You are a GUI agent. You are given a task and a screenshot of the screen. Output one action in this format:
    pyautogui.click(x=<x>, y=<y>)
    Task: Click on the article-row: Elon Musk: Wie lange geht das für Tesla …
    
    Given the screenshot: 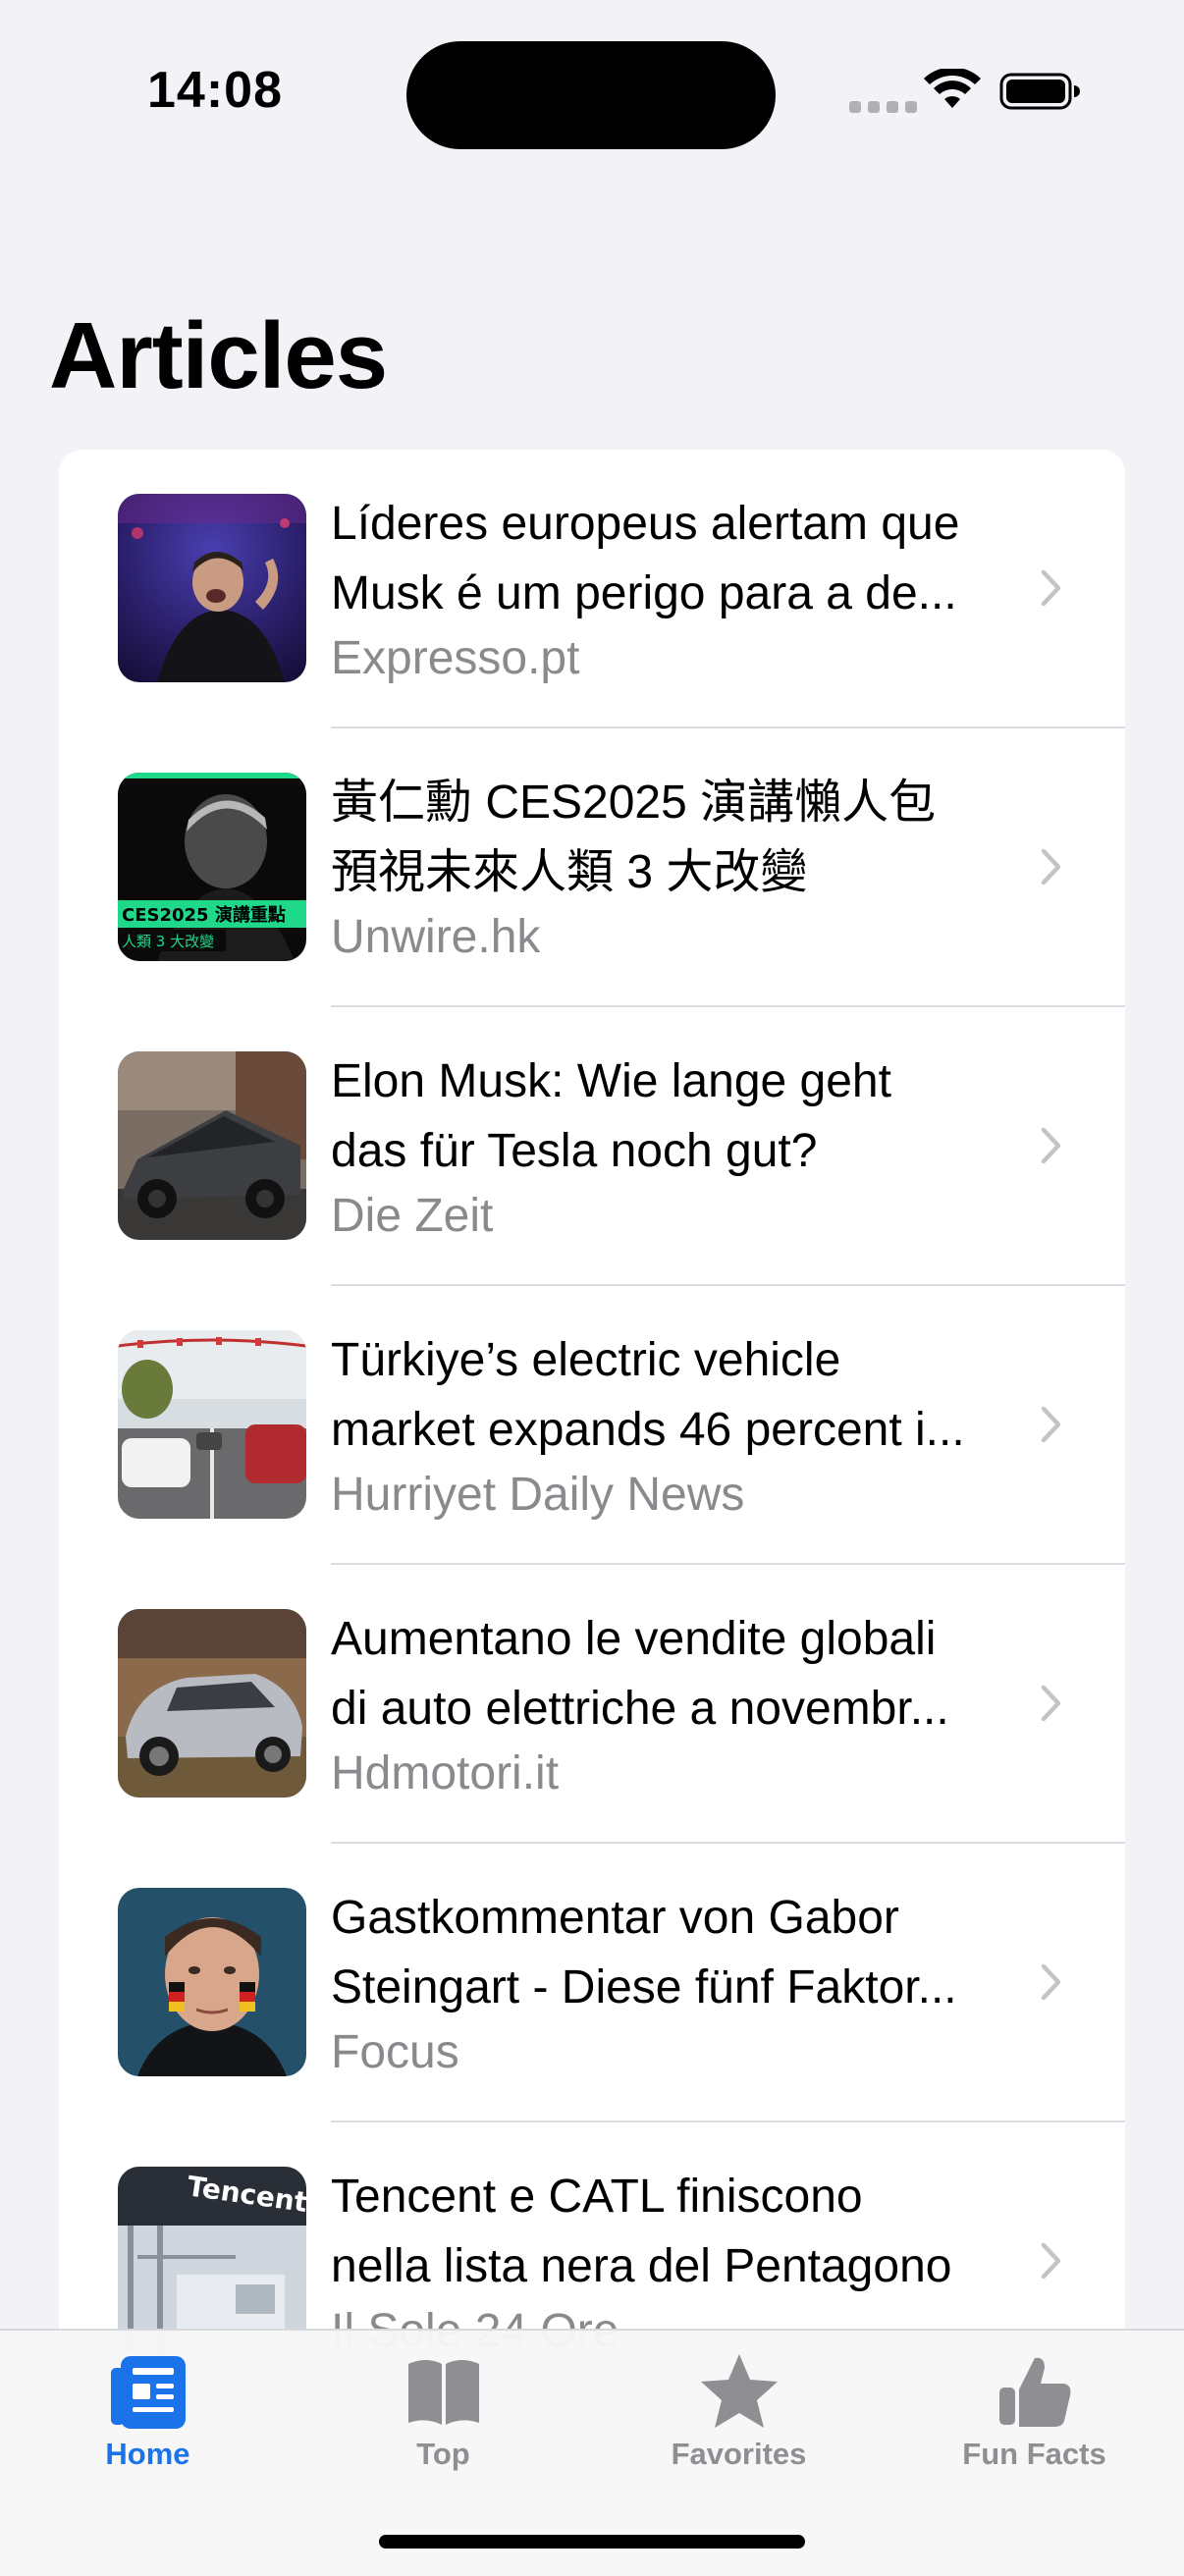 What is the action you would take?
    pyautogui.click(x=592, y=1146)
    